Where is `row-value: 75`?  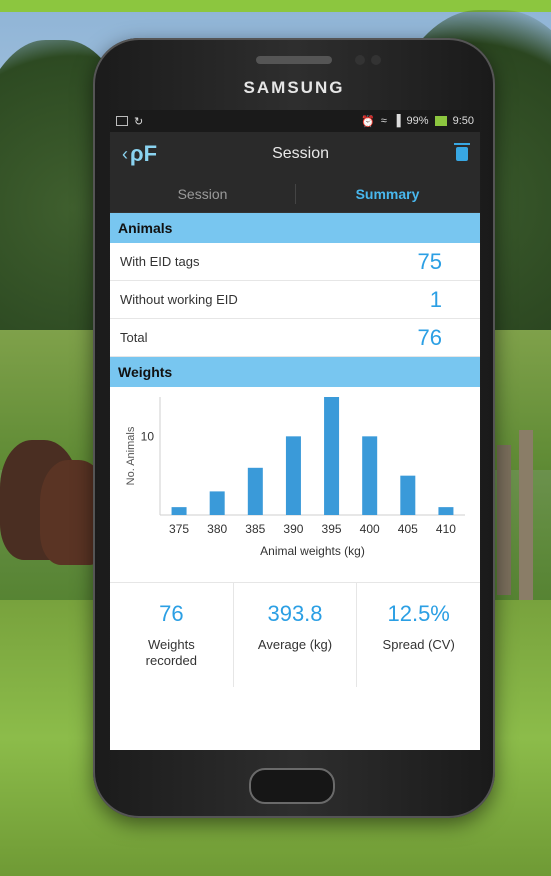
row-value: 75 is located at coordinates (429, 261).